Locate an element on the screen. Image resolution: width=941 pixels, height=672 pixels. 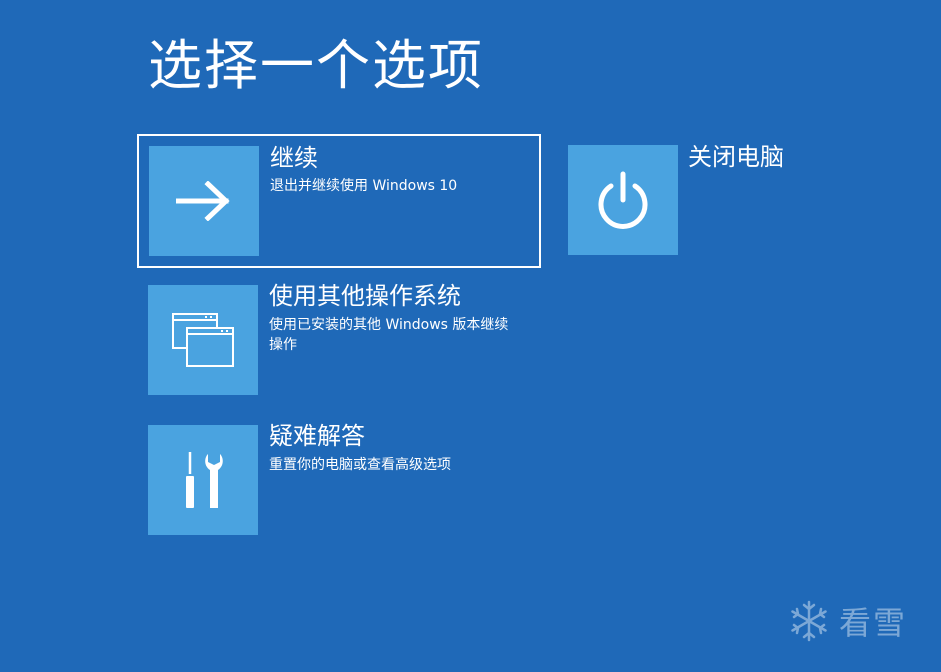
shutdown-option: 关闭电脑 is located at coordinates (698, 200).